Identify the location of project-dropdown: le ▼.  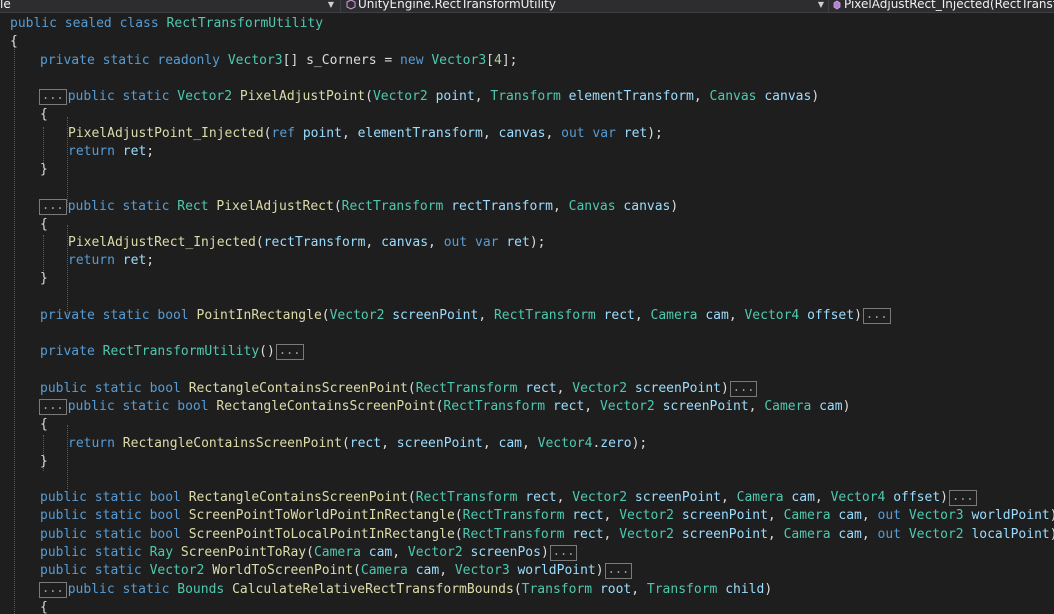
(167, 6).